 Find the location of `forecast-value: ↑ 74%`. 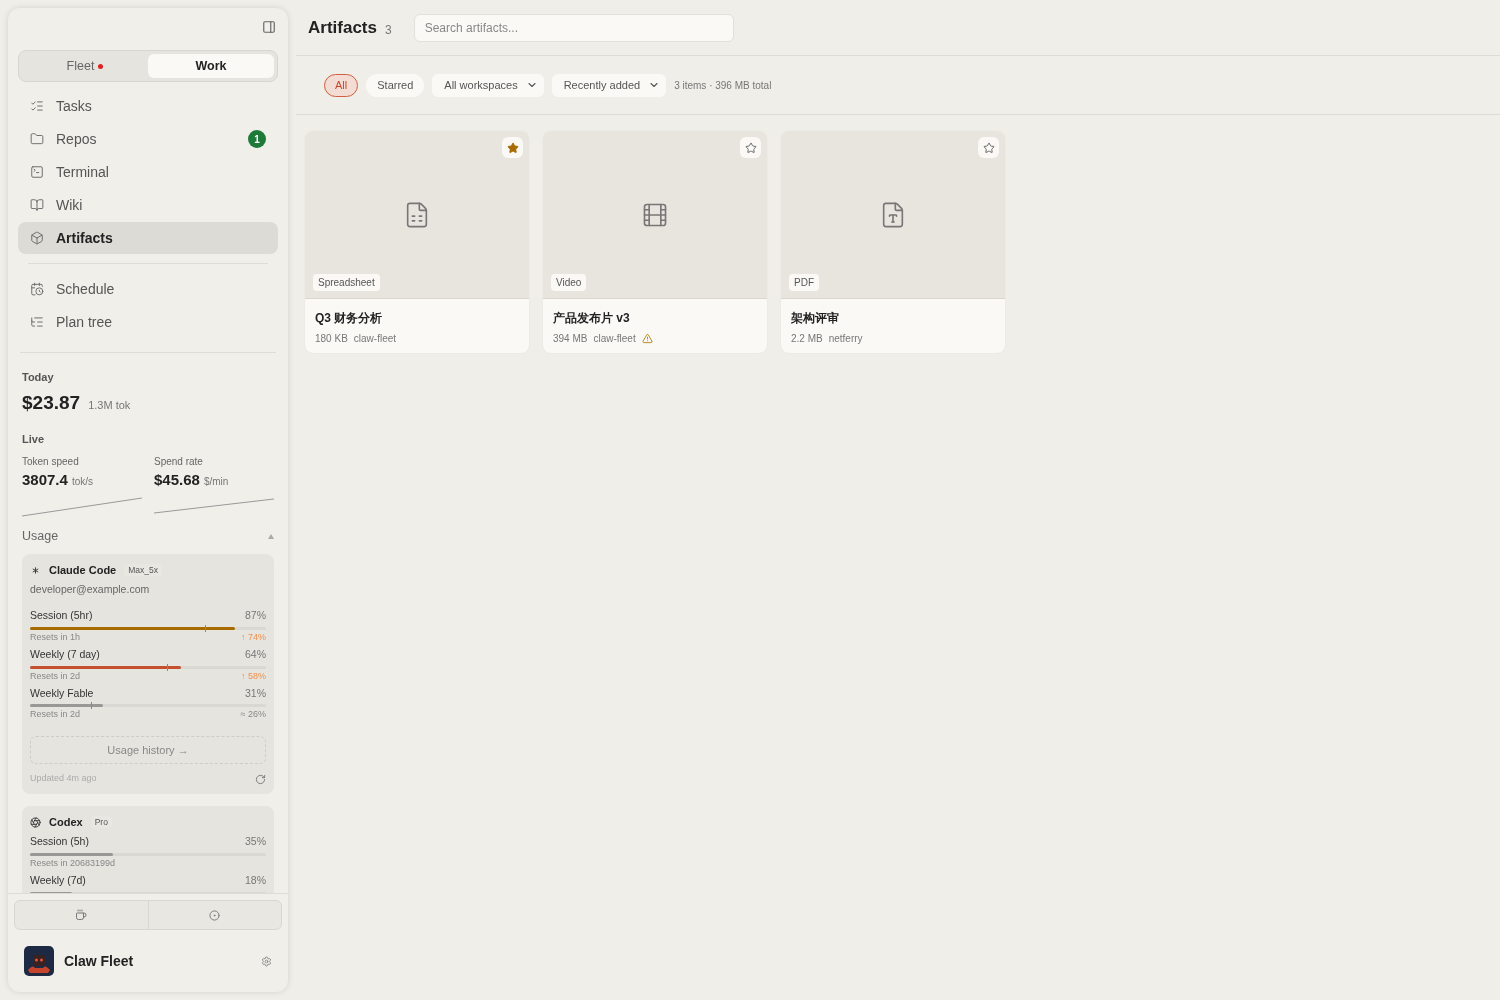

forecast-value: ↑ 74% is located at coordinates (253, 637).